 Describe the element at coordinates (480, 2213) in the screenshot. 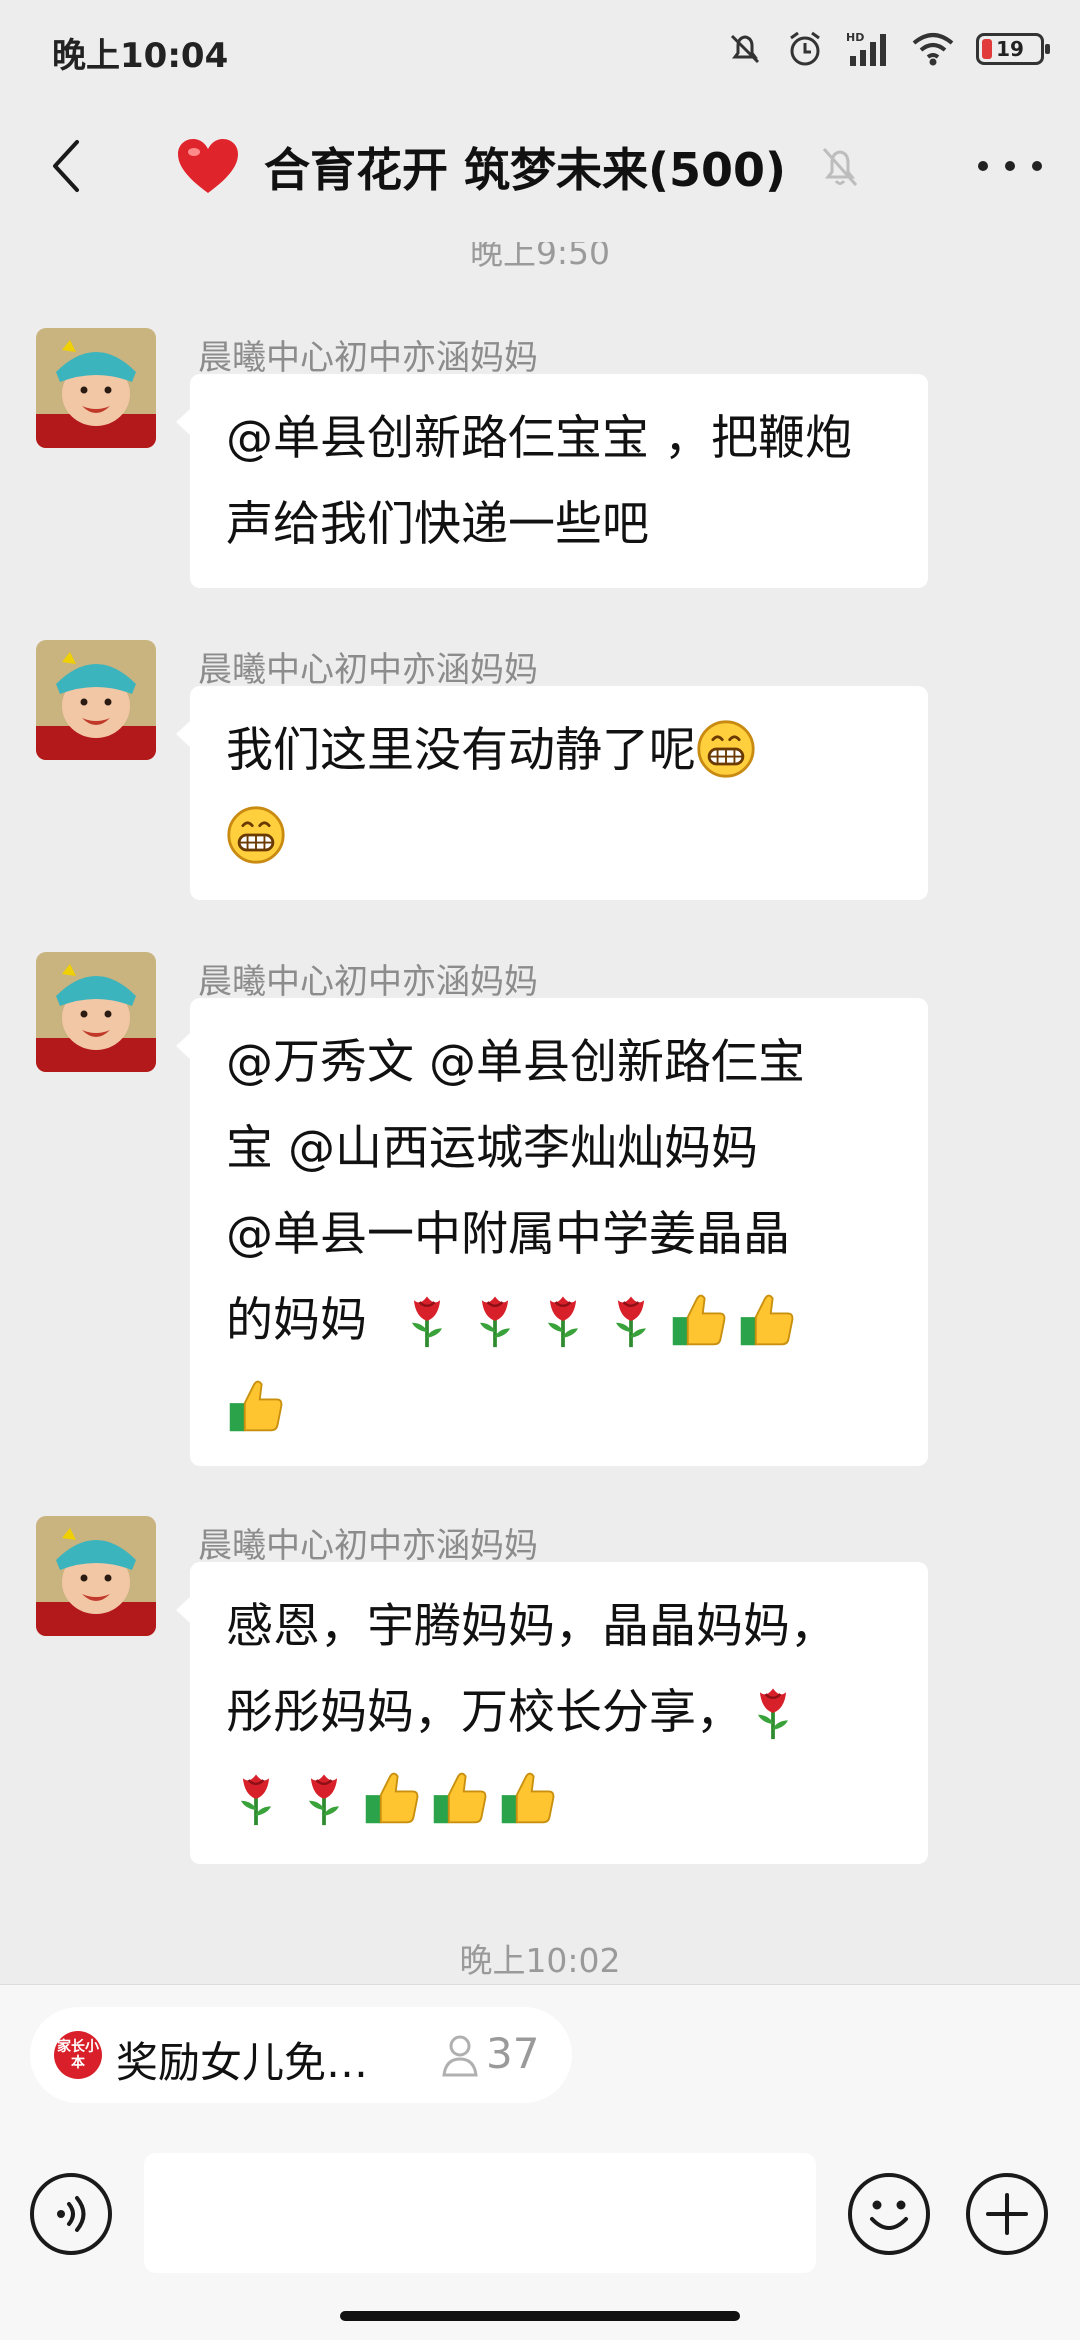

I see `message-input` at that location.